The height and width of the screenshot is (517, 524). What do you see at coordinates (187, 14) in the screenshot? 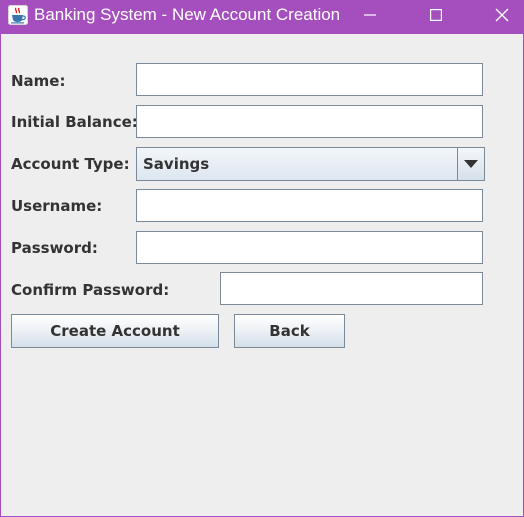
I see `window-title: Banking System - New Account Creation` at bounding box center [187, 14].